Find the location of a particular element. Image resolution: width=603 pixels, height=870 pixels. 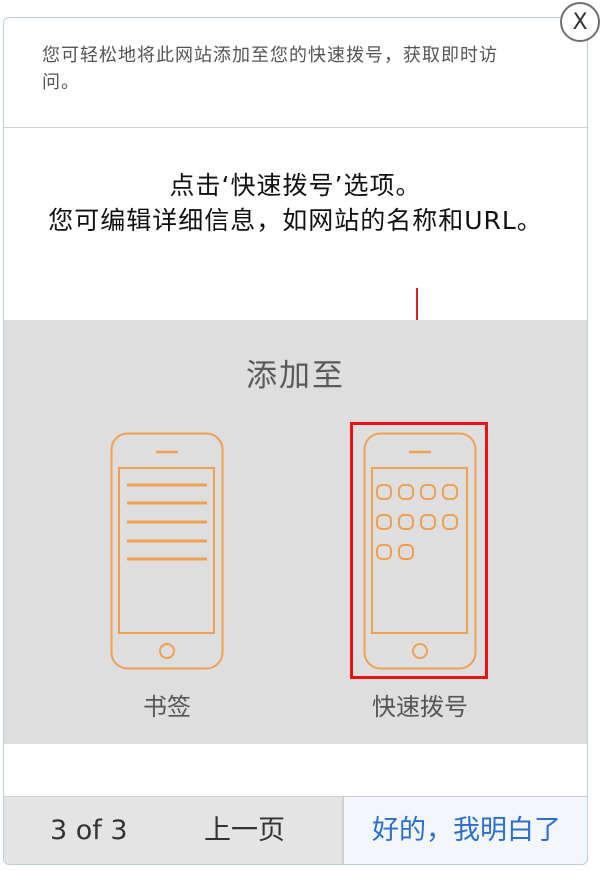

ok-got-it-button: 好的，我明白了 is located at coordinates (465, 830).